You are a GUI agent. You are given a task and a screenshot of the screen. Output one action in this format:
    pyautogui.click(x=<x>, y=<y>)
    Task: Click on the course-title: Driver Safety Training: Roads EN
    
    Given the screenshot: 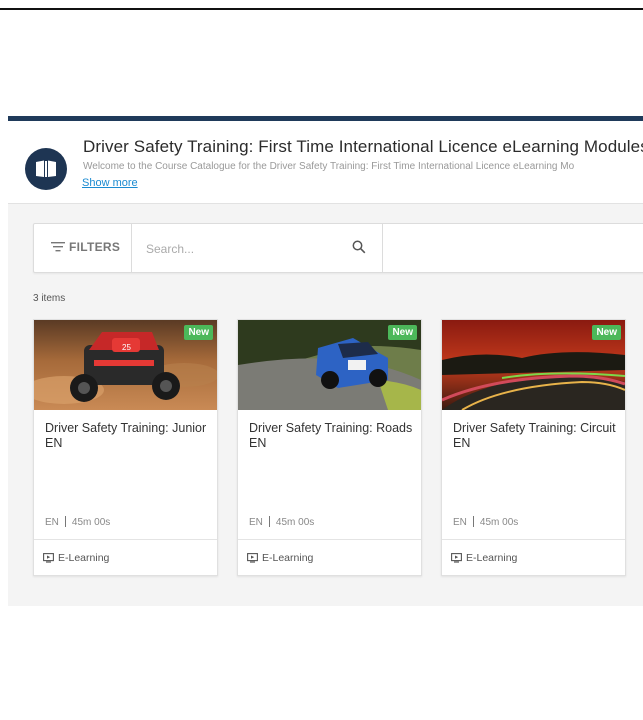 What is the action you would take?
    pyautogui.click(x=331, y=436)
    